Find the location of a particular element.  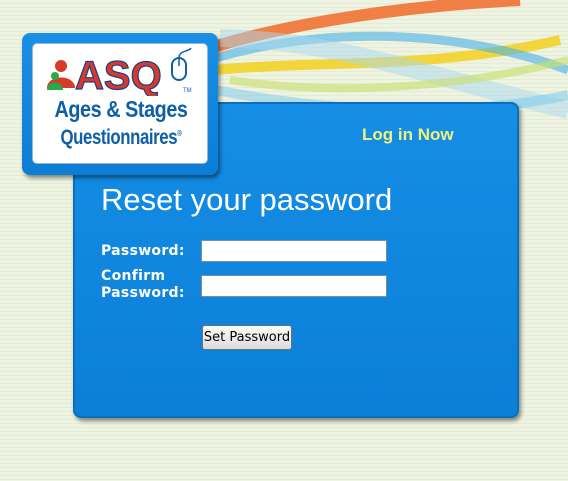

confirm-label-line2: Password: is located at coordinates (143, 293).